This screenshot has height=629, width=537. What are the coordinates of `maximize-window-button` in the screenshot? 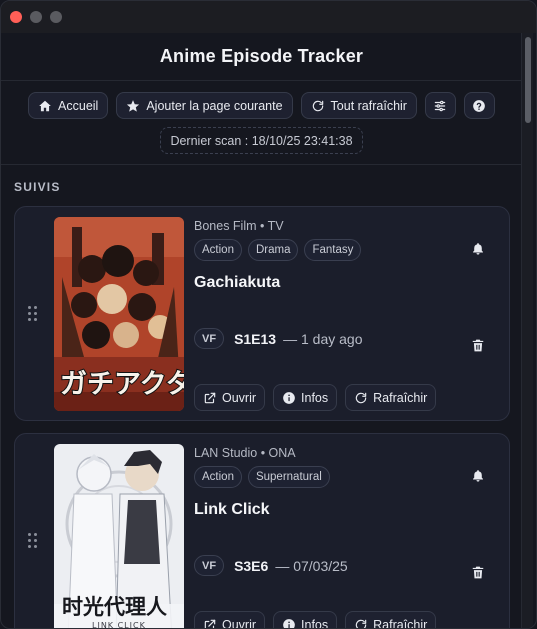 It's located at (56, 17).